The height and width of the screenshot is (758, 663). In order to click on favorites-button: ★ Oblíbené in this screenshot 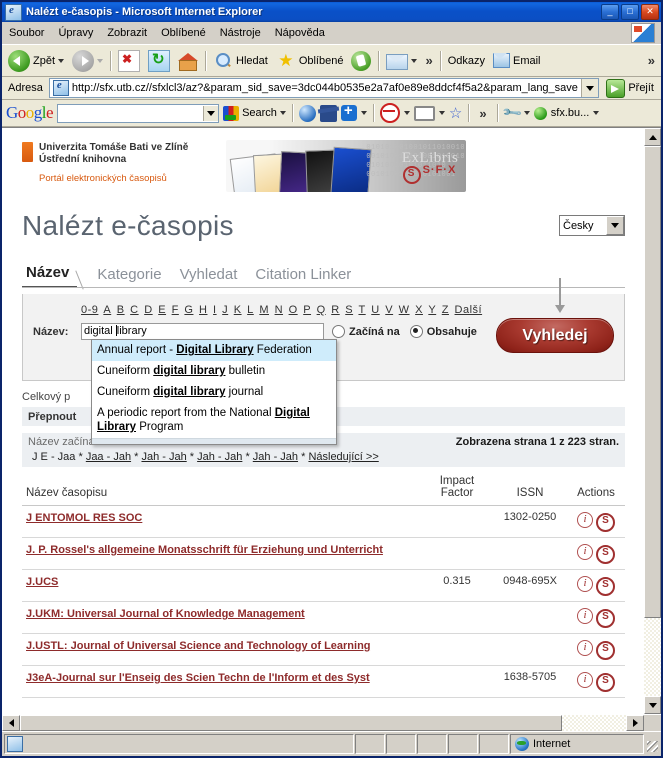, I will do `click(310, 61)`.